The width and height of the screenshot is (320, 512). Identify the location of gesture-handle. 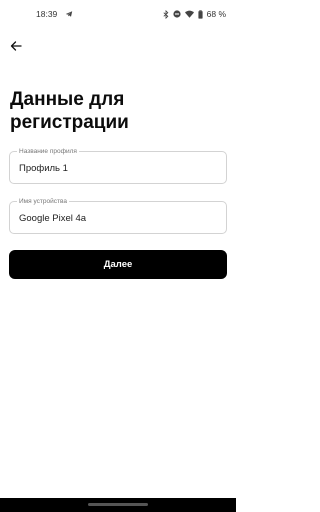
(118, 504).